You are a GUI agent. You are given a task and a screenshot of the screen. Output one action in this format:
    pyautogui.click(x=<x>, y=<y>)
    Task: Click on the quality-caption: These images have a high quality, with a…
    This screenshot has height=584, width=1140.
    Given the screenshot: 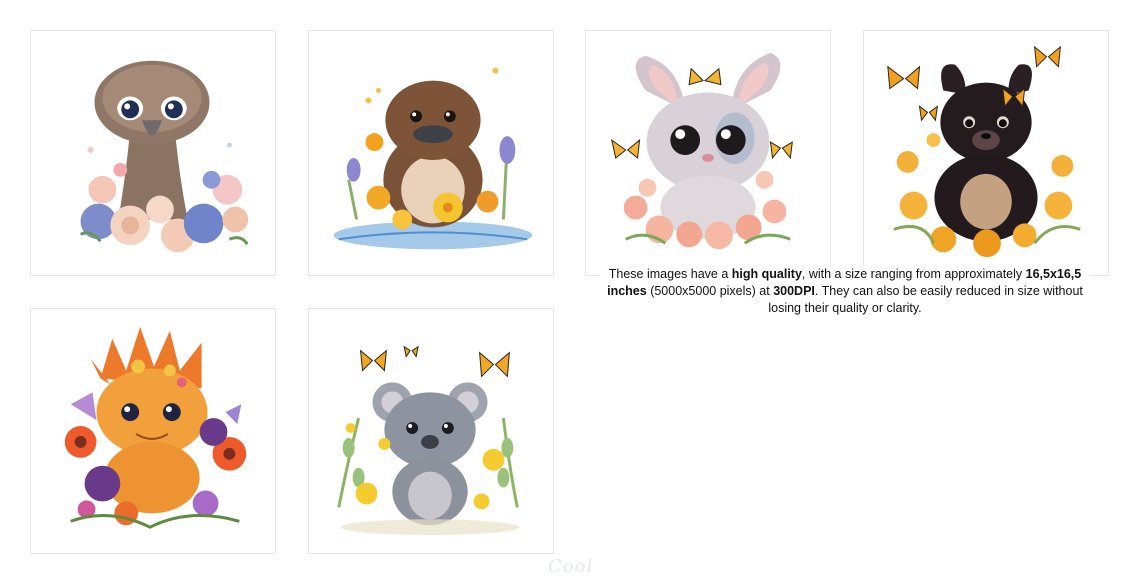 What is the action you would take?
    pyautogui.click(x=845, y=291)
    